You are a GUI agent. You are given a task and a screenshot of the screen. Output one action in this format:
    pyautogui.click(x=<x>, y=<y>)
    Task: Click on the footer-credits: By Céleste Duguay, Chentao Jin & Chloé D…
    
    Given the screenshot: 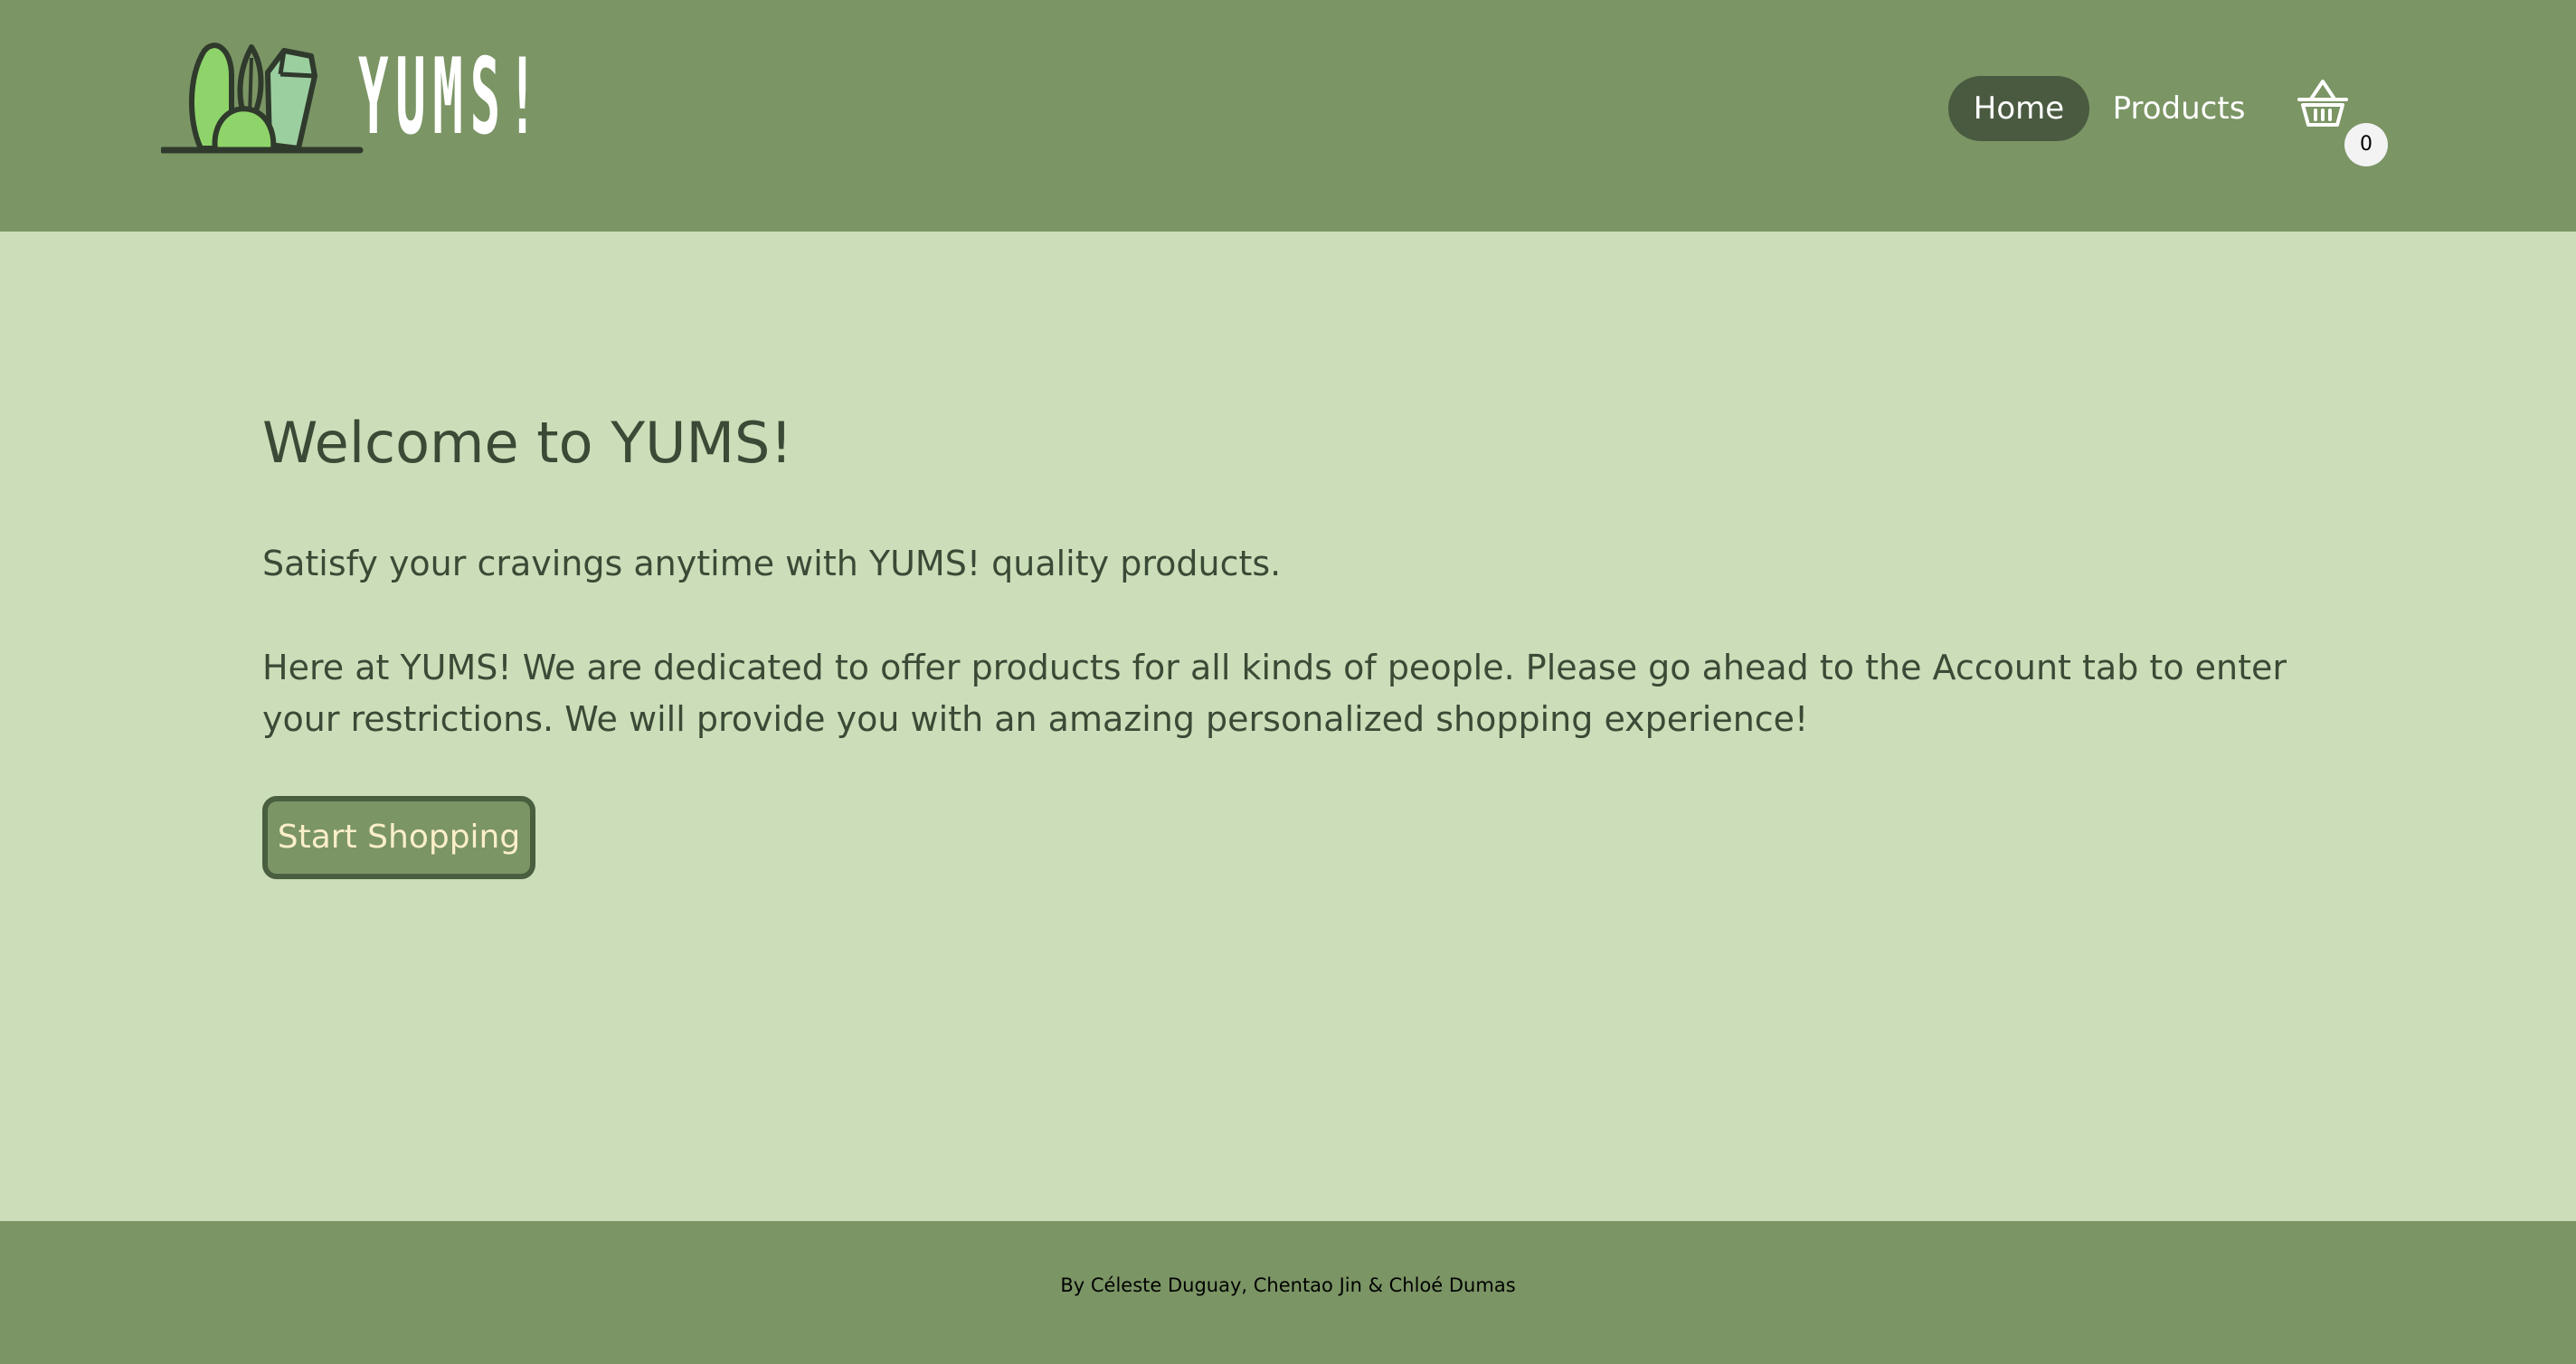 What is the action you would take?
    pyautogui.click(x=1288, y=1285)
    